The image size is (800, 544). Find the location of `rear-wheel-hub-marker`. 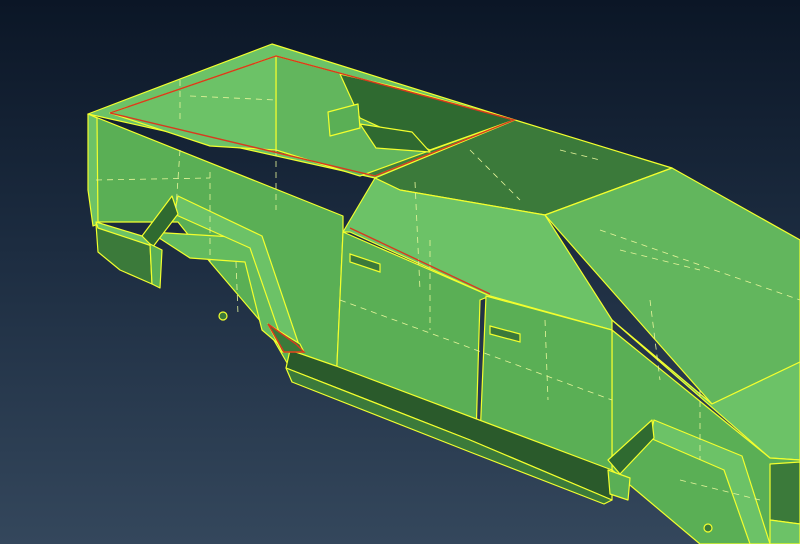

rear-wheel-hub-marker is located at coordinates (223, 316).